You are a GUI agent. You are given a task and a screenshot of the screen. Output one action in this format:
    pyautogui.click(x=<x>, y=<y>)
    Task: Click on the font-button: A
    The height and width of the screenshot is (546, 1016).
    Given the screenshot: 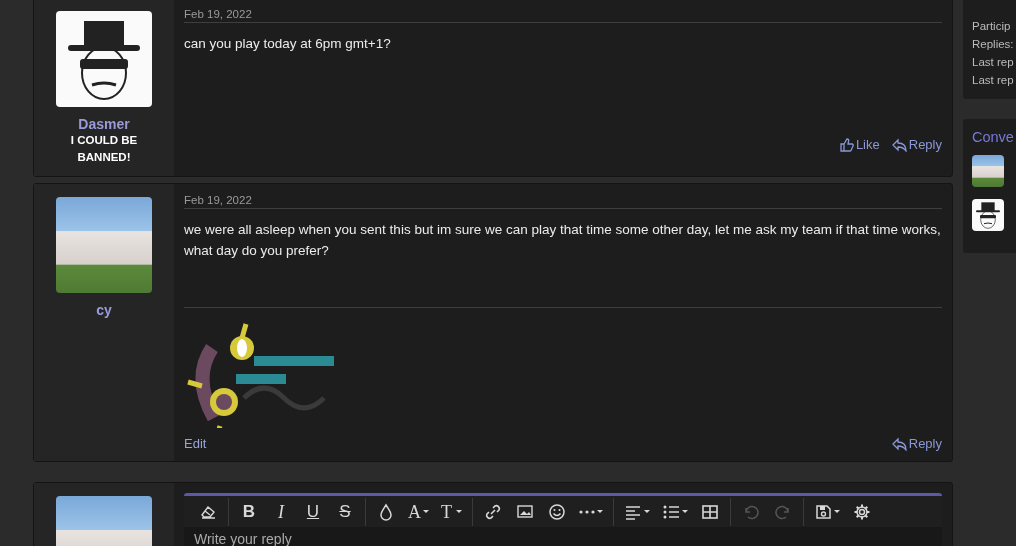 What is the action you would take?
    pyautogui.click(x=418, y=511)
    